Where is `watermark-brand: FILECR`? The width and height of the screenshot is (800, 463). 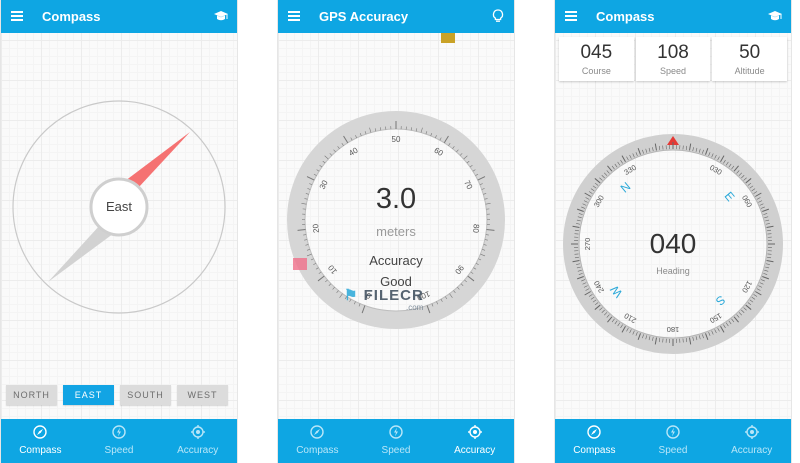 watermark-brand: FILECR is located at coordinates (393, 295).